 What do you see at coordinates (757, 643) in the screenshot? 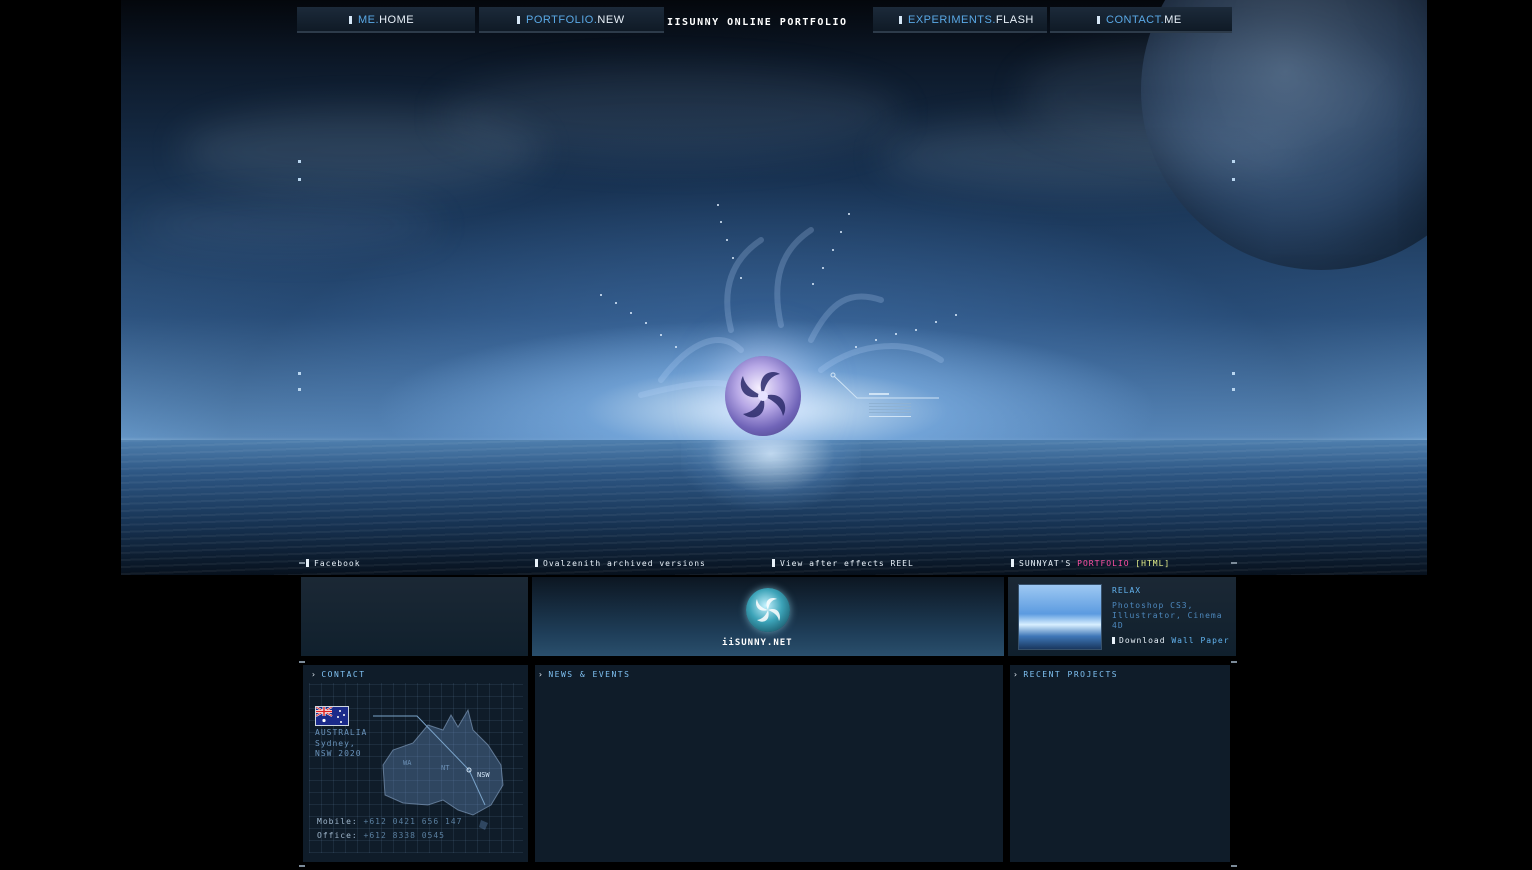
I see `site-logo-text: iiSUNNY.NET` at bounding box center [757, 643].